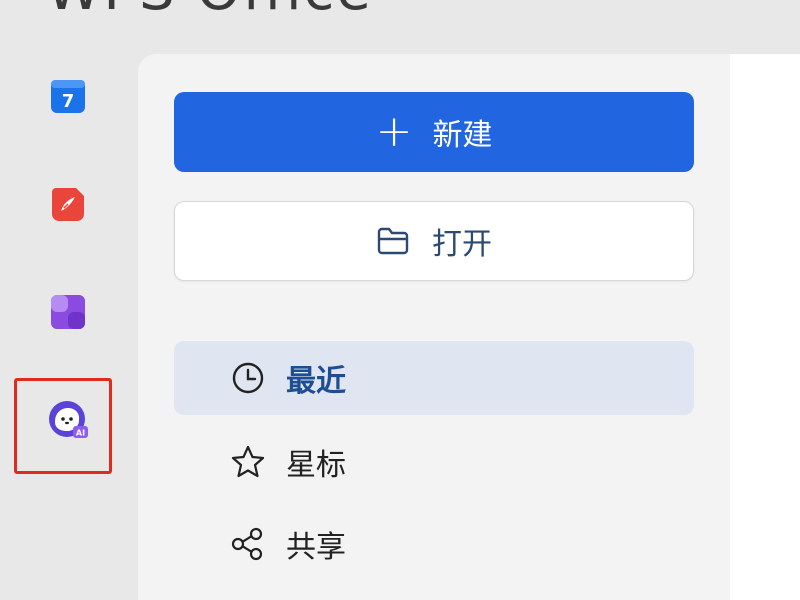  What do you see at coordinates (462, 135) in the screenshot?
I see `new-button-label: 新建` at bounding box center [462, 135].